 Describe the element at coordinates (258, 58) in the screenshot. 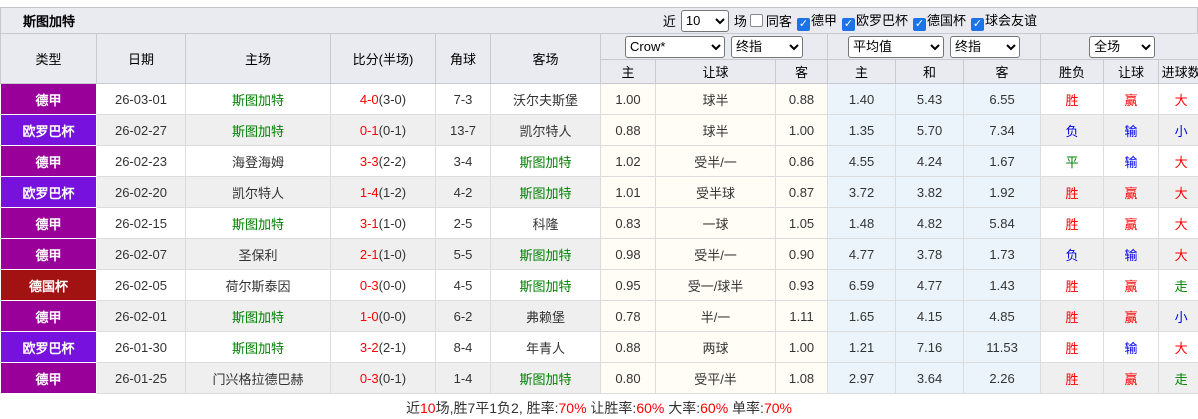

I see `col-header-home: 主场` at that location.